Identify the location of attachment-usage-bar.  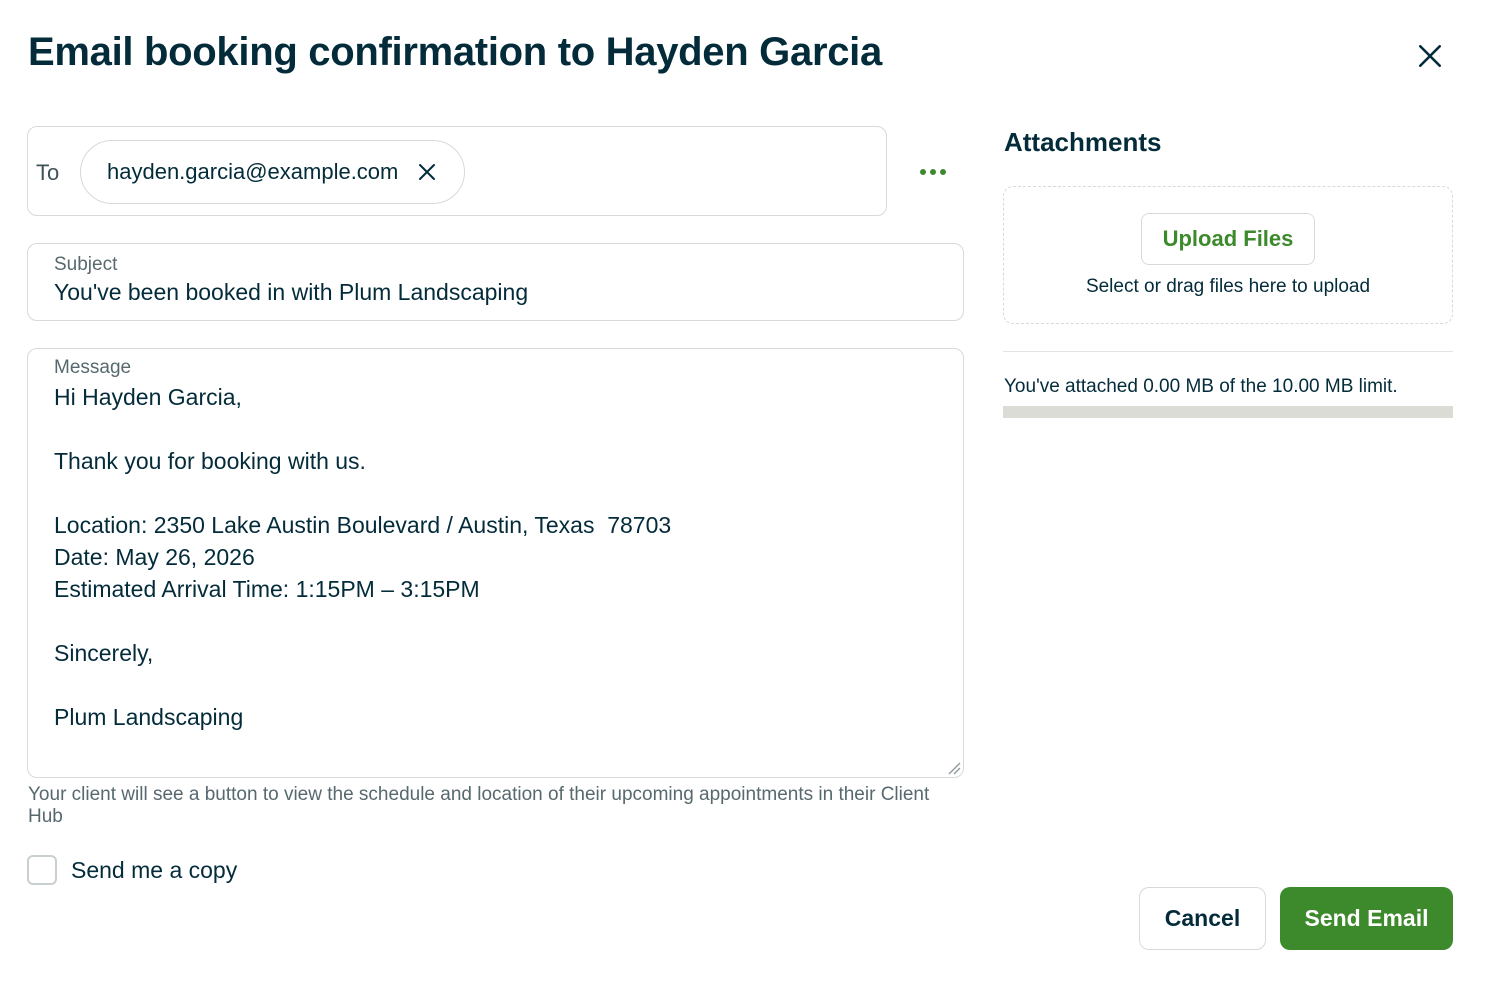
(1228, 412).